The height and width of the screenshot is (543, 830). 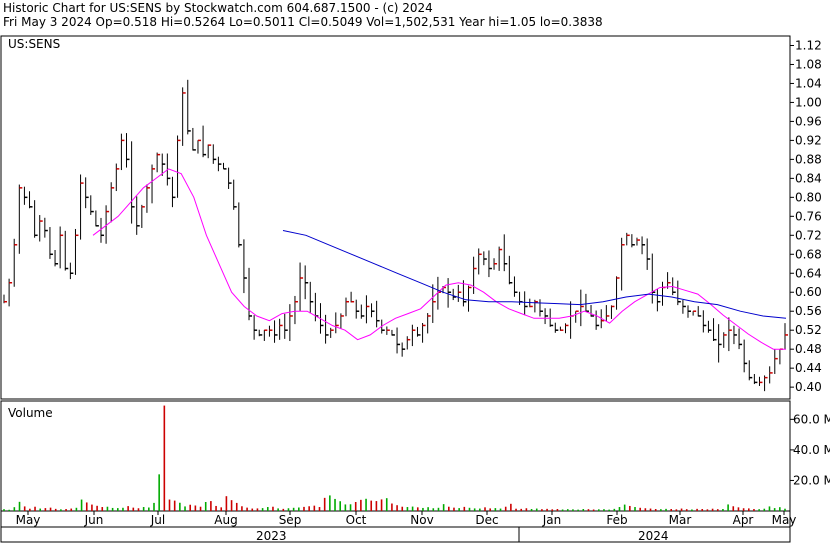 I want to click on price-tick-label: 0.64, so click(x=808, y=273).